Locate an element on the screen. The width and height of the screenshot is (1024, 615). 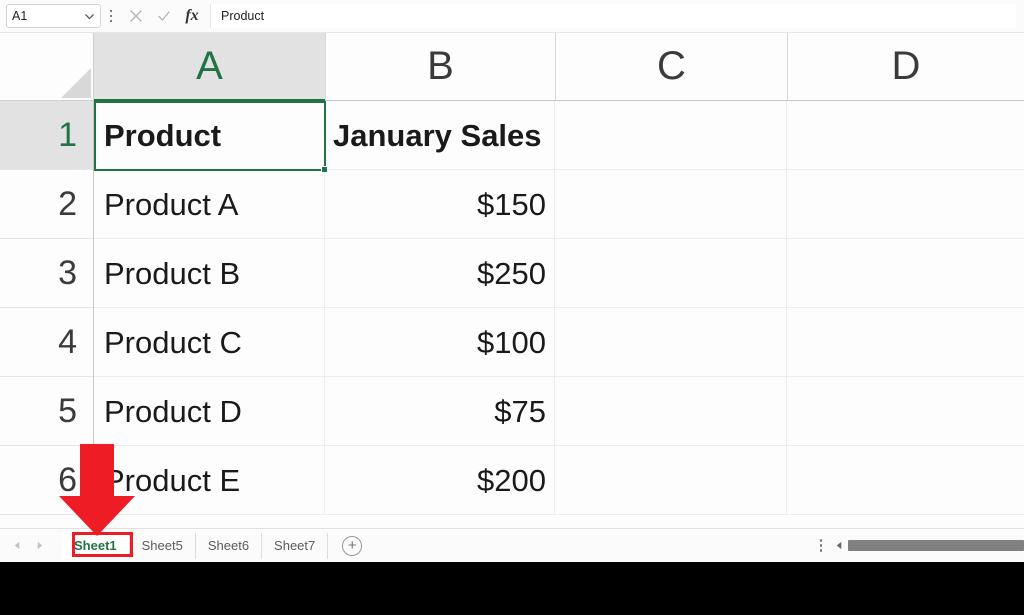
row-header-2: 2 is located at coordinates (46, 204).